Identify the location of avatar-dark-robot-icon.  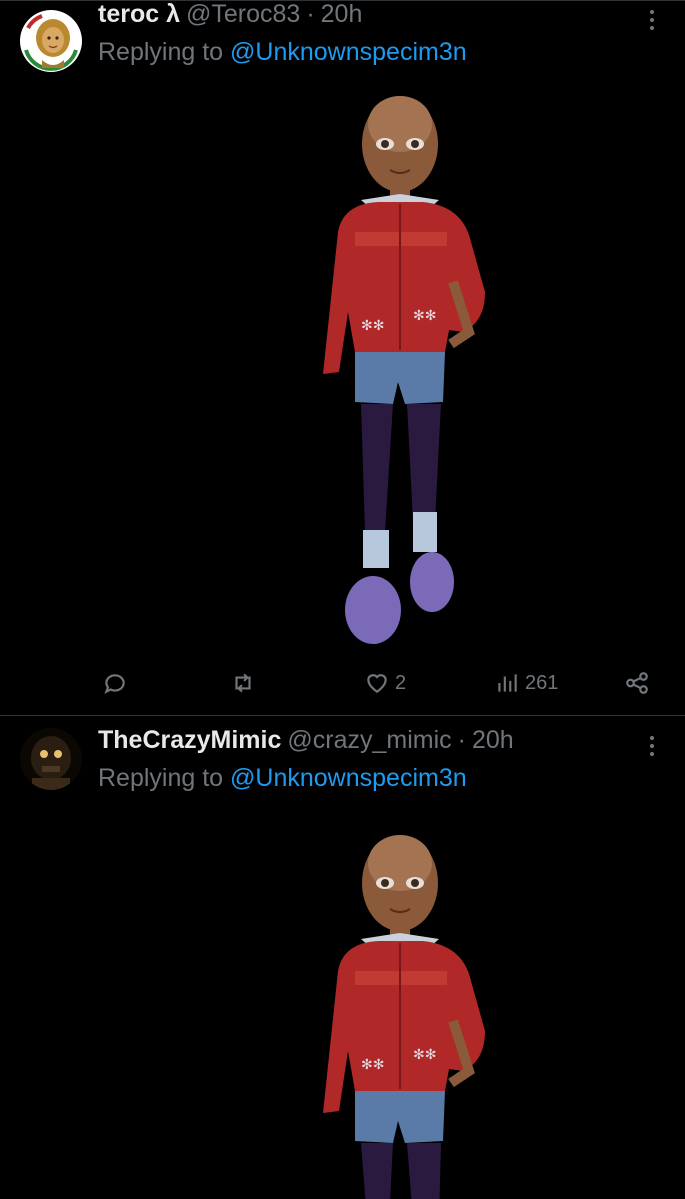
(51, 759).